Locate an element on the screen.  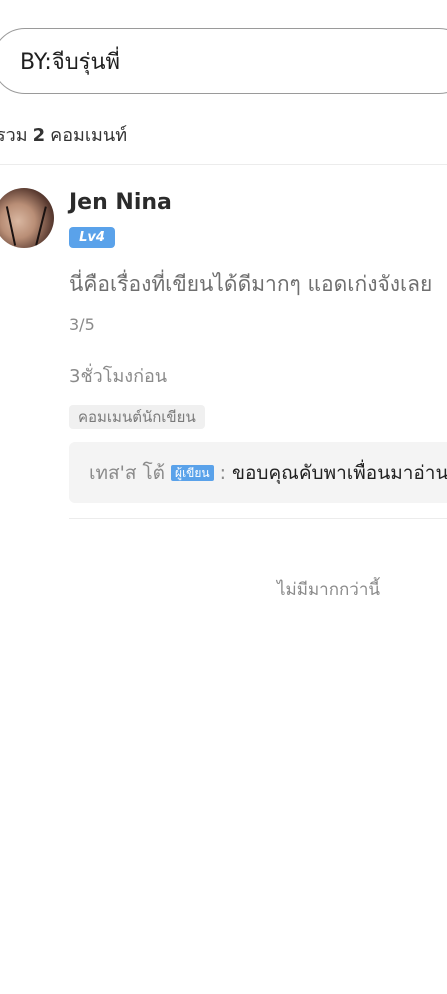
comment-timestamp: 3ชั่วโมงก่อน is located at coordinates (118, 376).